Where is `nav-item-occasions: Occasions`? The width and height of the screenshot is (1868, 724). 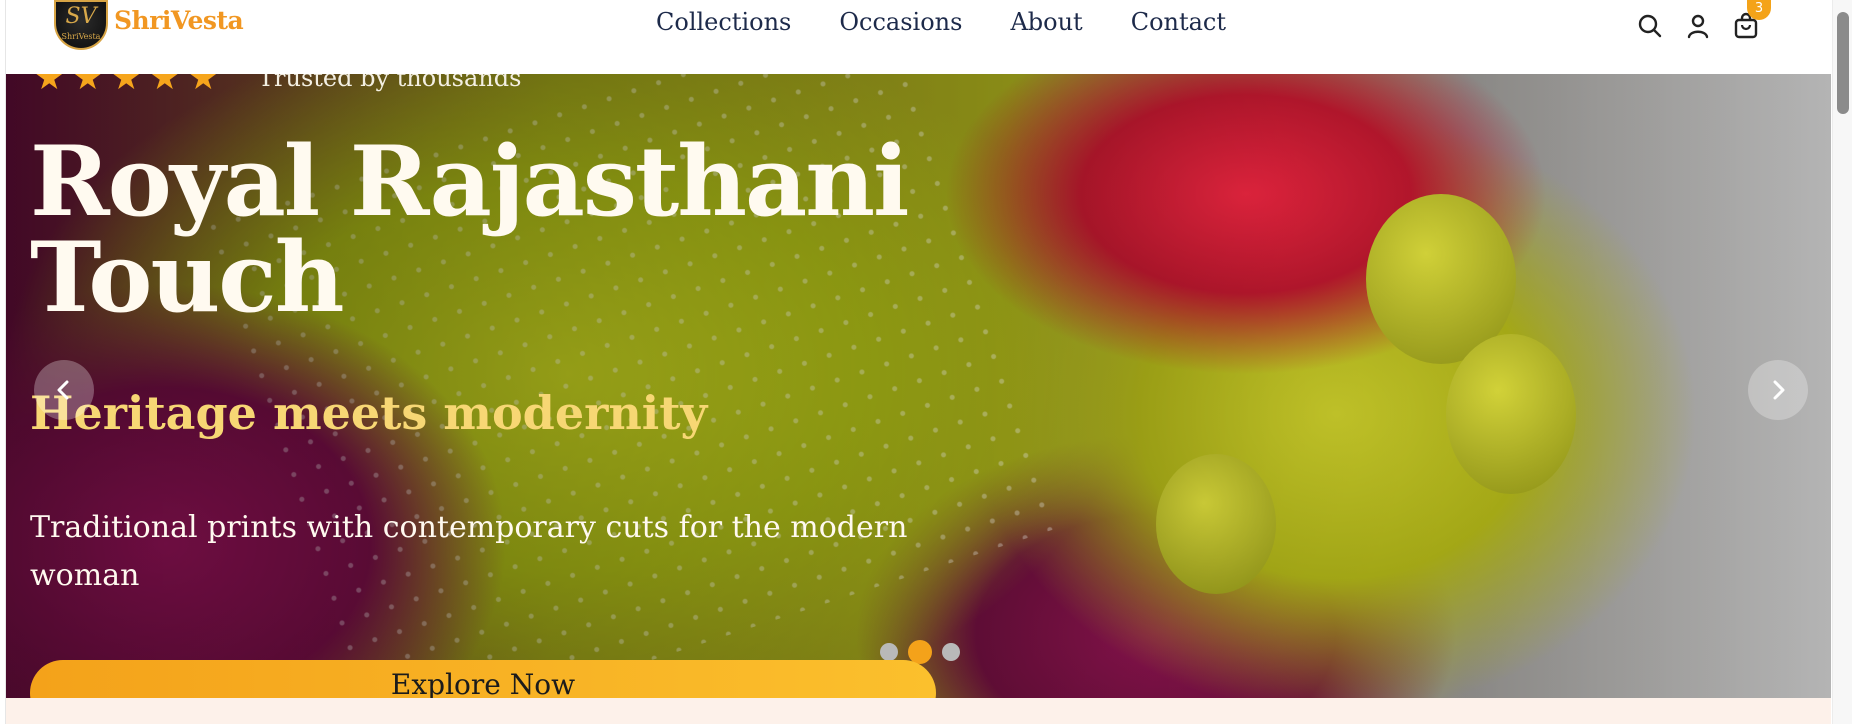 nav-item-occasions: Occasions is located at coordinates (900, 22).